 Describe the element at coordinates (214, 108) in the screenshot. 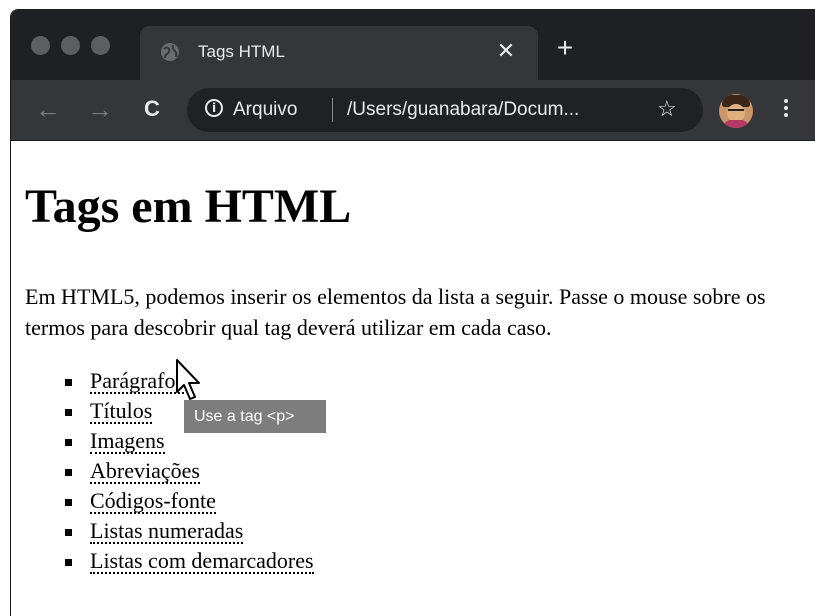

I see `info-icon: i` at that location.